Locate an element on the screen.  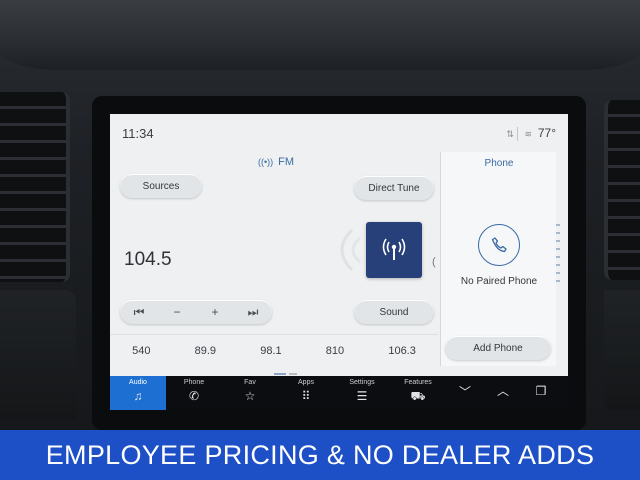
sliders-icon: ☰ is located at coordinates (362, 396).